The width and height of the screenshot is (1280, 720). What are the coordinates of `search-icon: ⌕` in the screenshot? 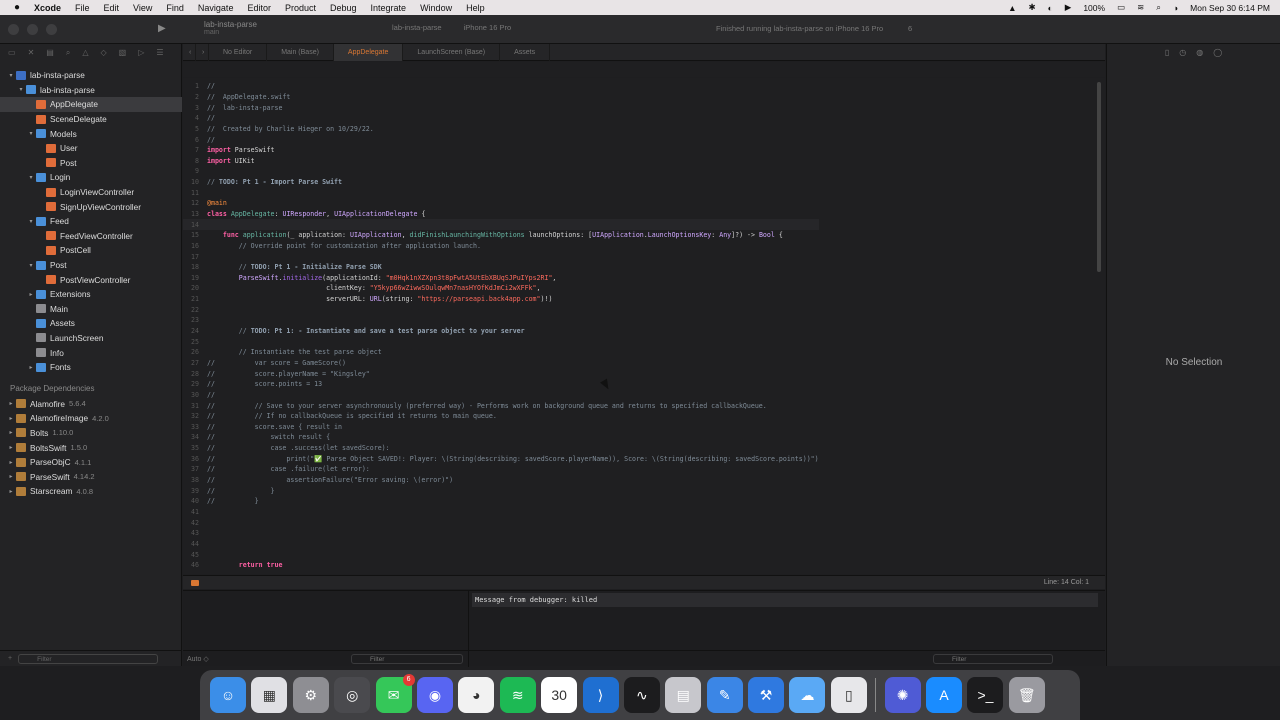 It's located at (1158, 7).